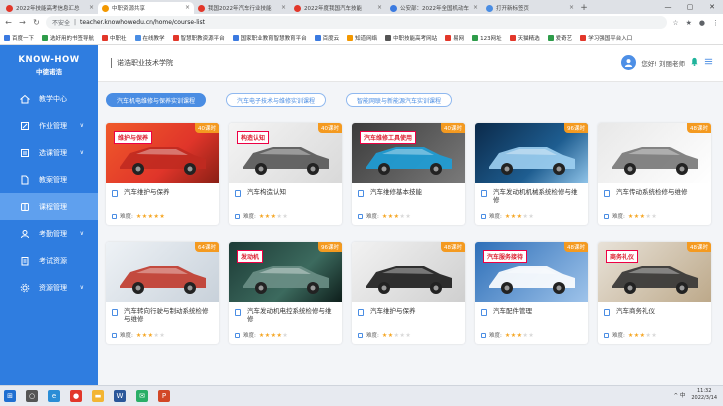 This screenshot has width=723, height=406. What do you see at coordinates (149, 38) in the screenshot?
I see `bookmark-item: 在线教学` at bounding box center [149, 38].